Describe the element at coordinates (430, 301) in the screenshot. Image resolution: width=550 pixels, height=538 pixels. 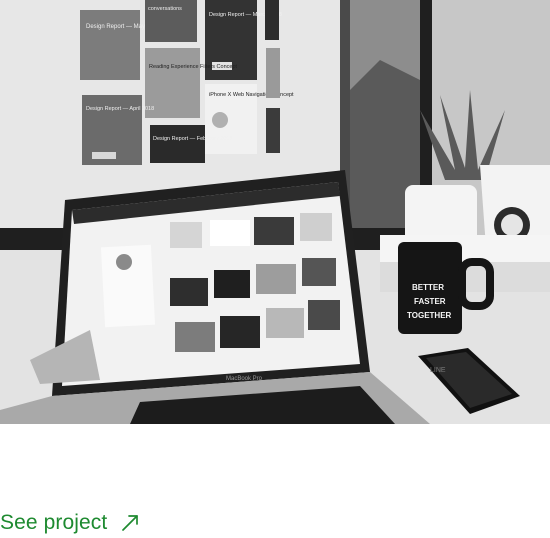
I see `svg-text: FASTER` at that location.